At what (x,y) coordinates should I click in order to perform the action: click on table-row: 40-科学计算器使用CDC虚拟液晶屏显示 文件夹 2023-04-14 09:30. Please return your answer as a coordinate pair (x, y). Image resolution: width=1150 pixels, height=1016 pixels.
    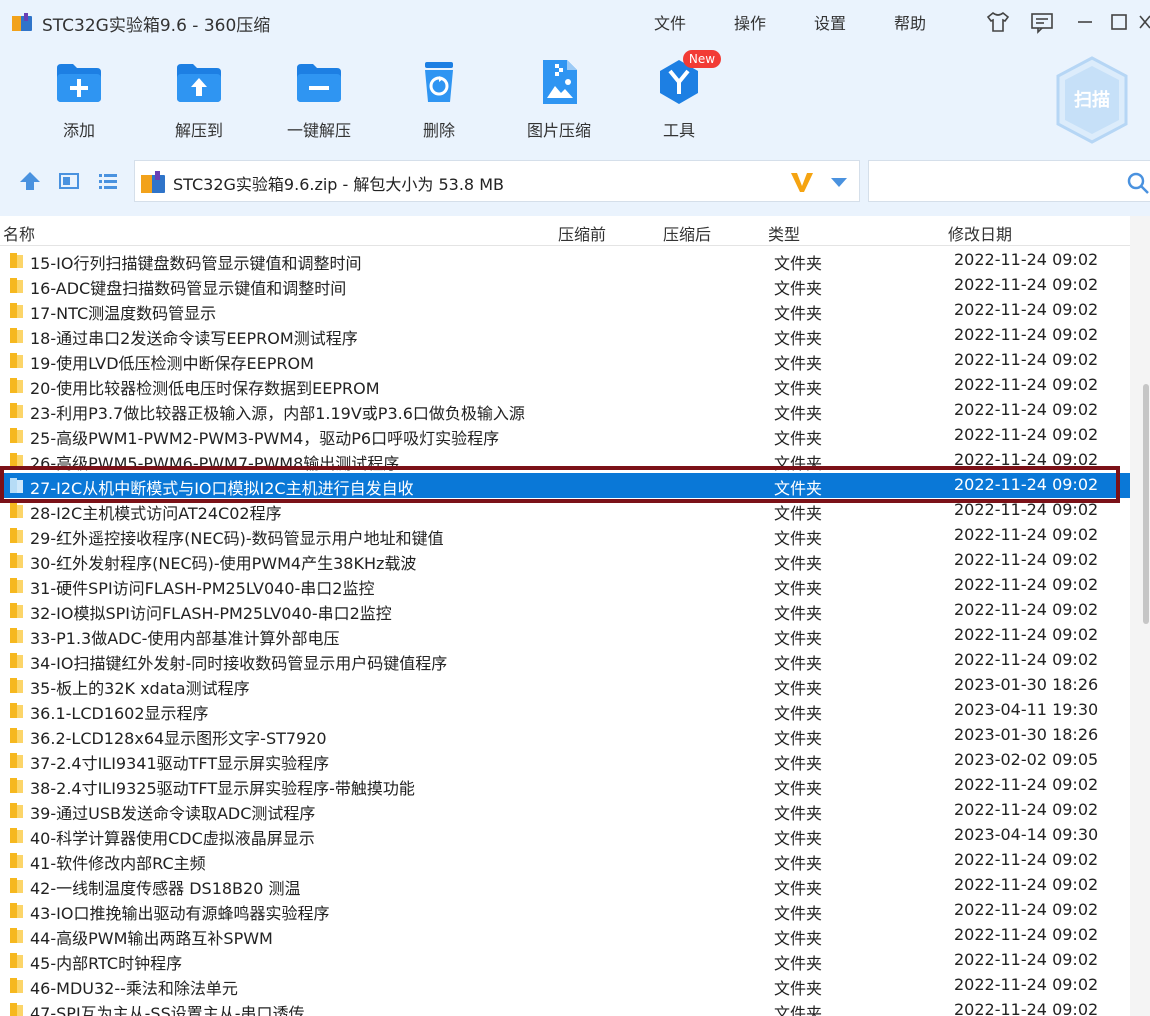
    Looking at the image, I should click on (565, 835).